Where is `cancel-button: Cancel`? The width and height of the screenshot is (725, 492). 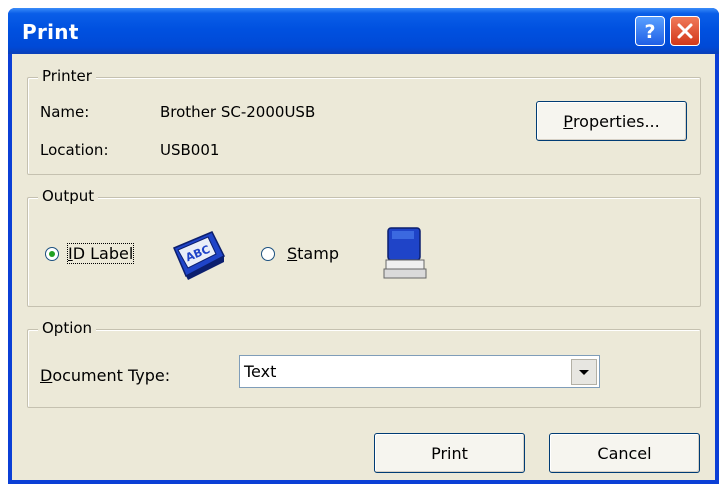 cancel-button: Cancel is located at coordinates (624, 453).